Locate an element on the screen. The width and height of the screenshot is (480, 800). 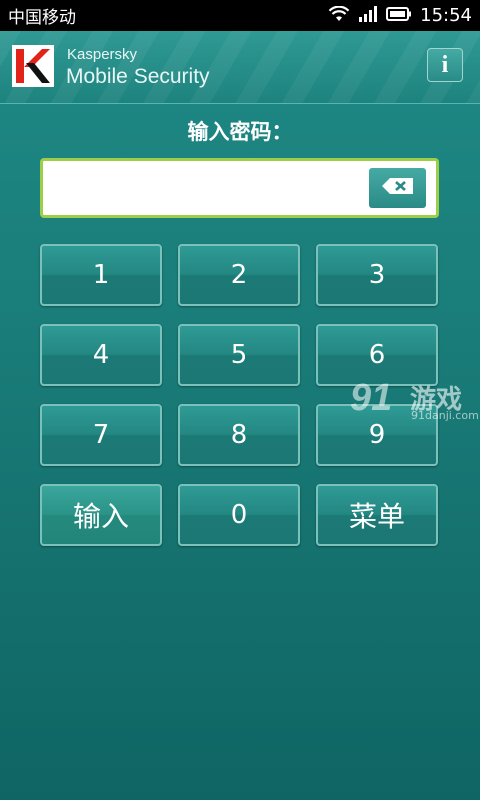
password-prompt: 输入密码： is located at coordinates (240, 132).